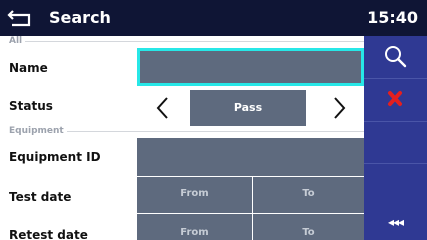 This screenshot has width=427, height=240. Describe the element at coordinates (395, 138) in the screenshot. I see `action-sidebar: ◂◂◂` at that location.